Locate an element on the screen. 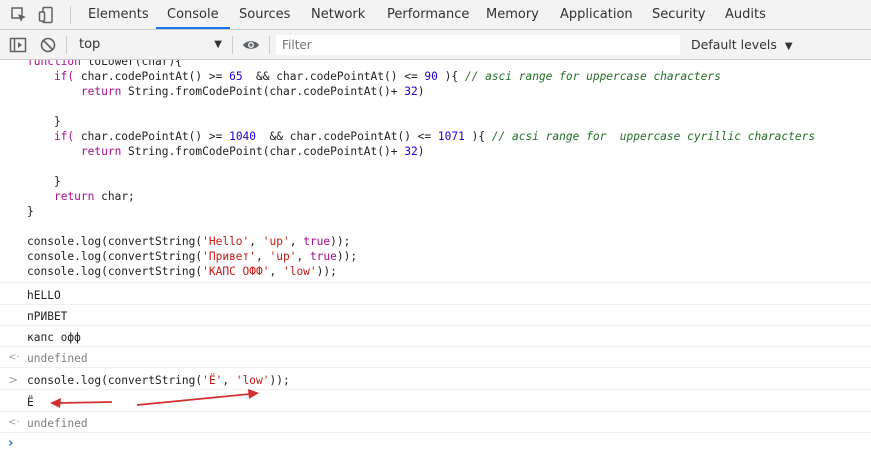 This screenshot has height=474, width=871. log-output: капс офф is located at coordinates (54, 337).